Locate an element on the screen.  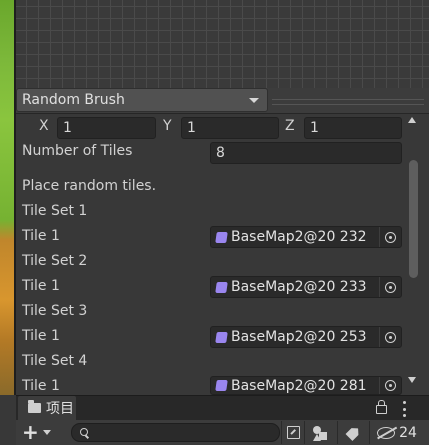
type-filter-icon is located at coordinates (321, 433).